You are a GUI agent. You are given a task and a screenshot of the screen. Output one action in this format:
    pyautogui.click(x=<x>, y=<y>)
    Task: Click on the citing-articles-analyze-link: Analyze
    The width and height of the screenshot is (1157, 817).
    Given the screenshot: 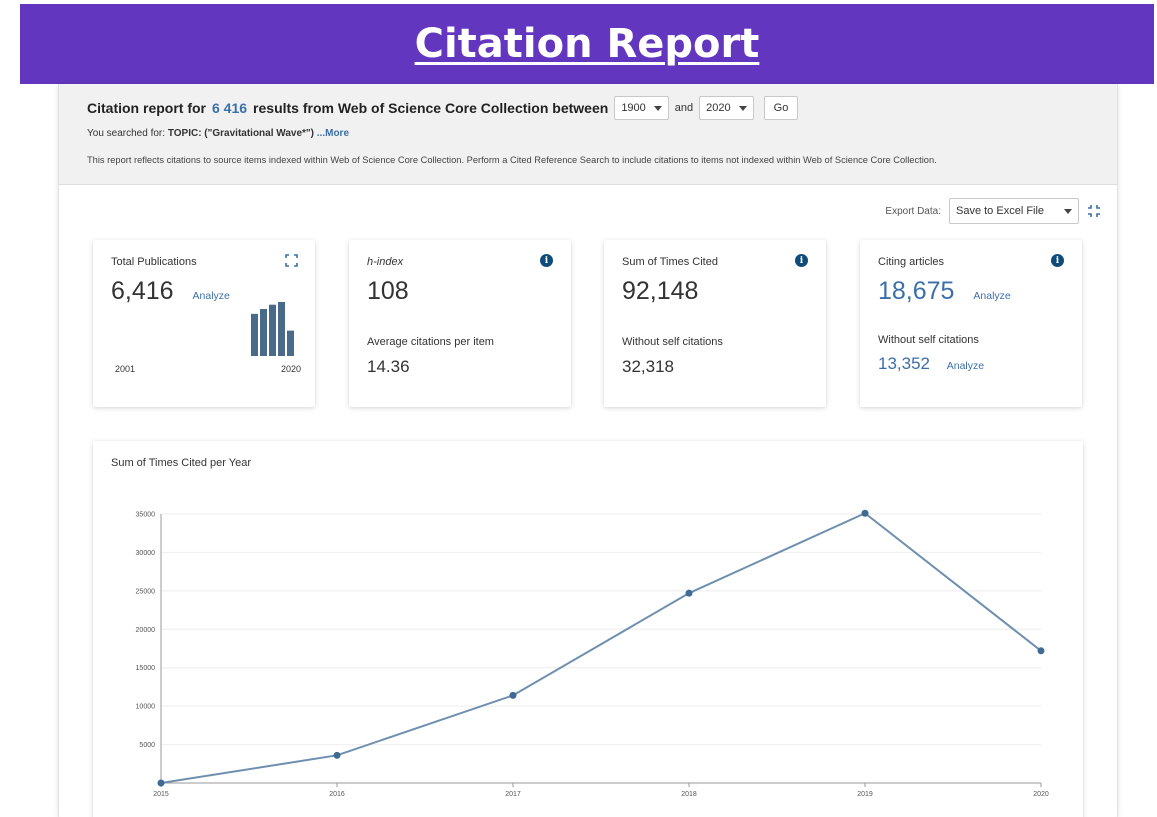 What is the action you would take?
    pyautogui.click(x=991, y=296)
    